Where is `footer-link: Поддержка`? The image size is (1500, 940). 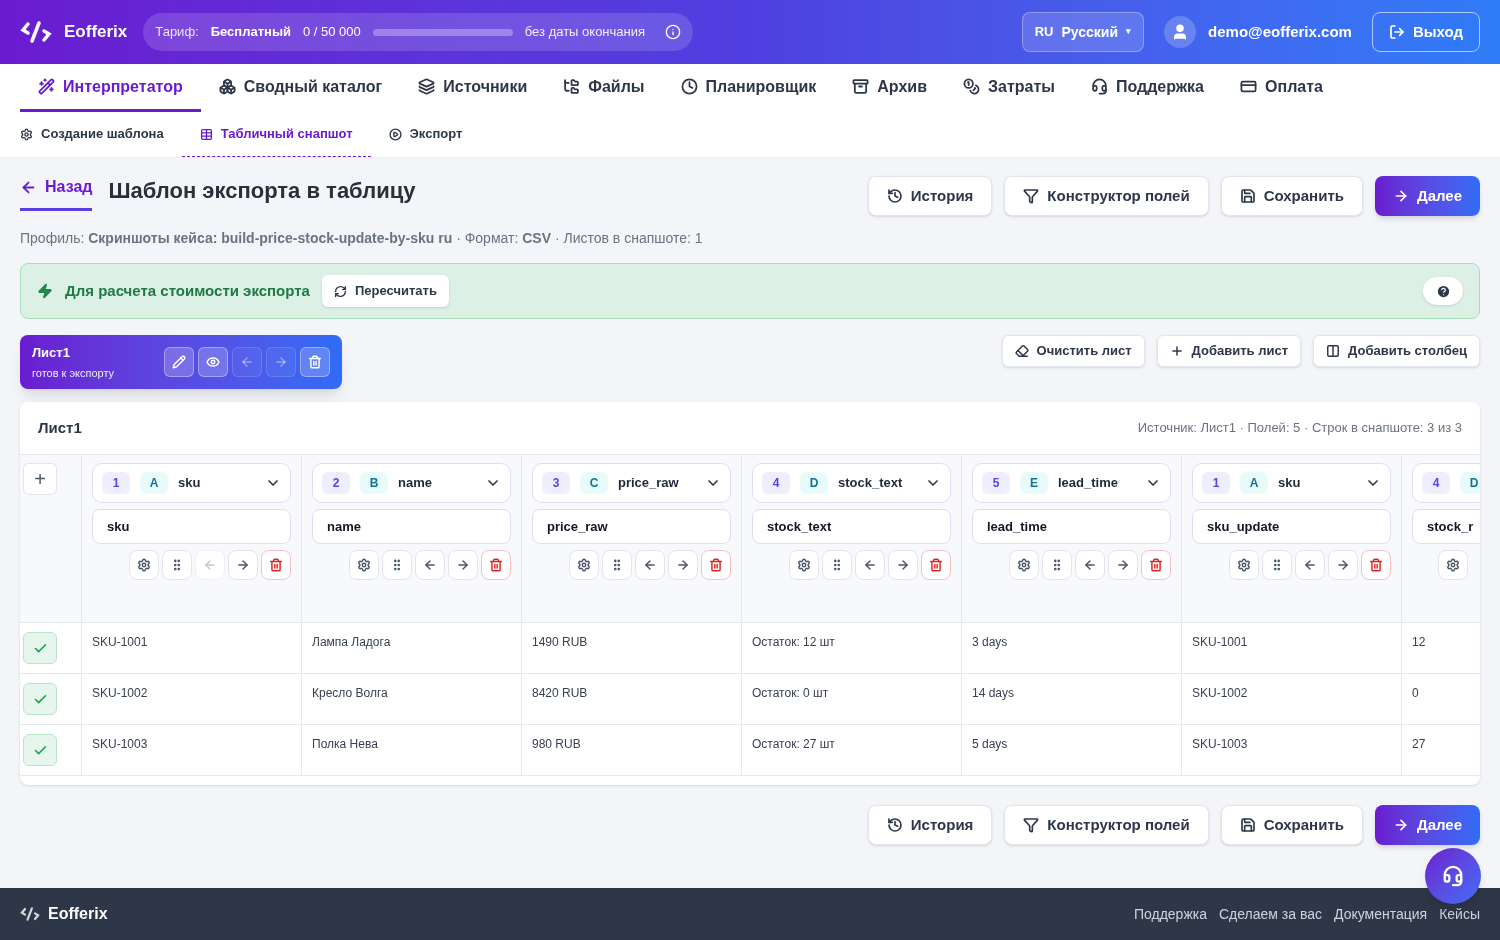
footer-link: Поддержка is located at coordinates (1170, 914).